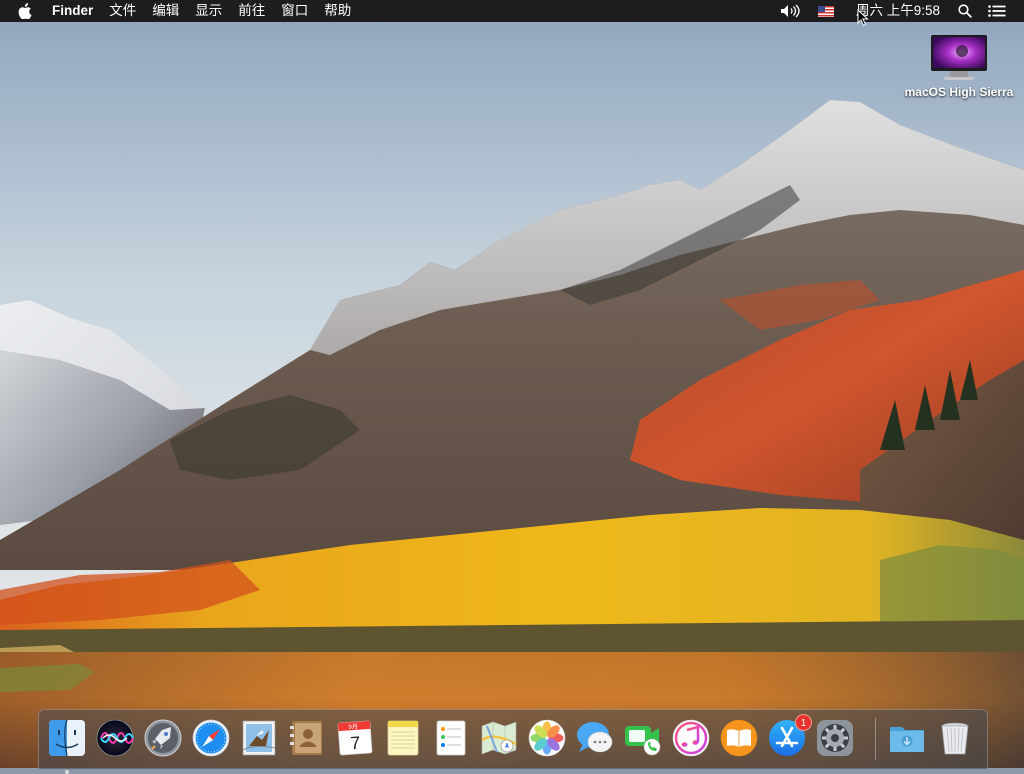 The image size is (1024, 774). I want to click on monitor-icon, so click(959, 57).